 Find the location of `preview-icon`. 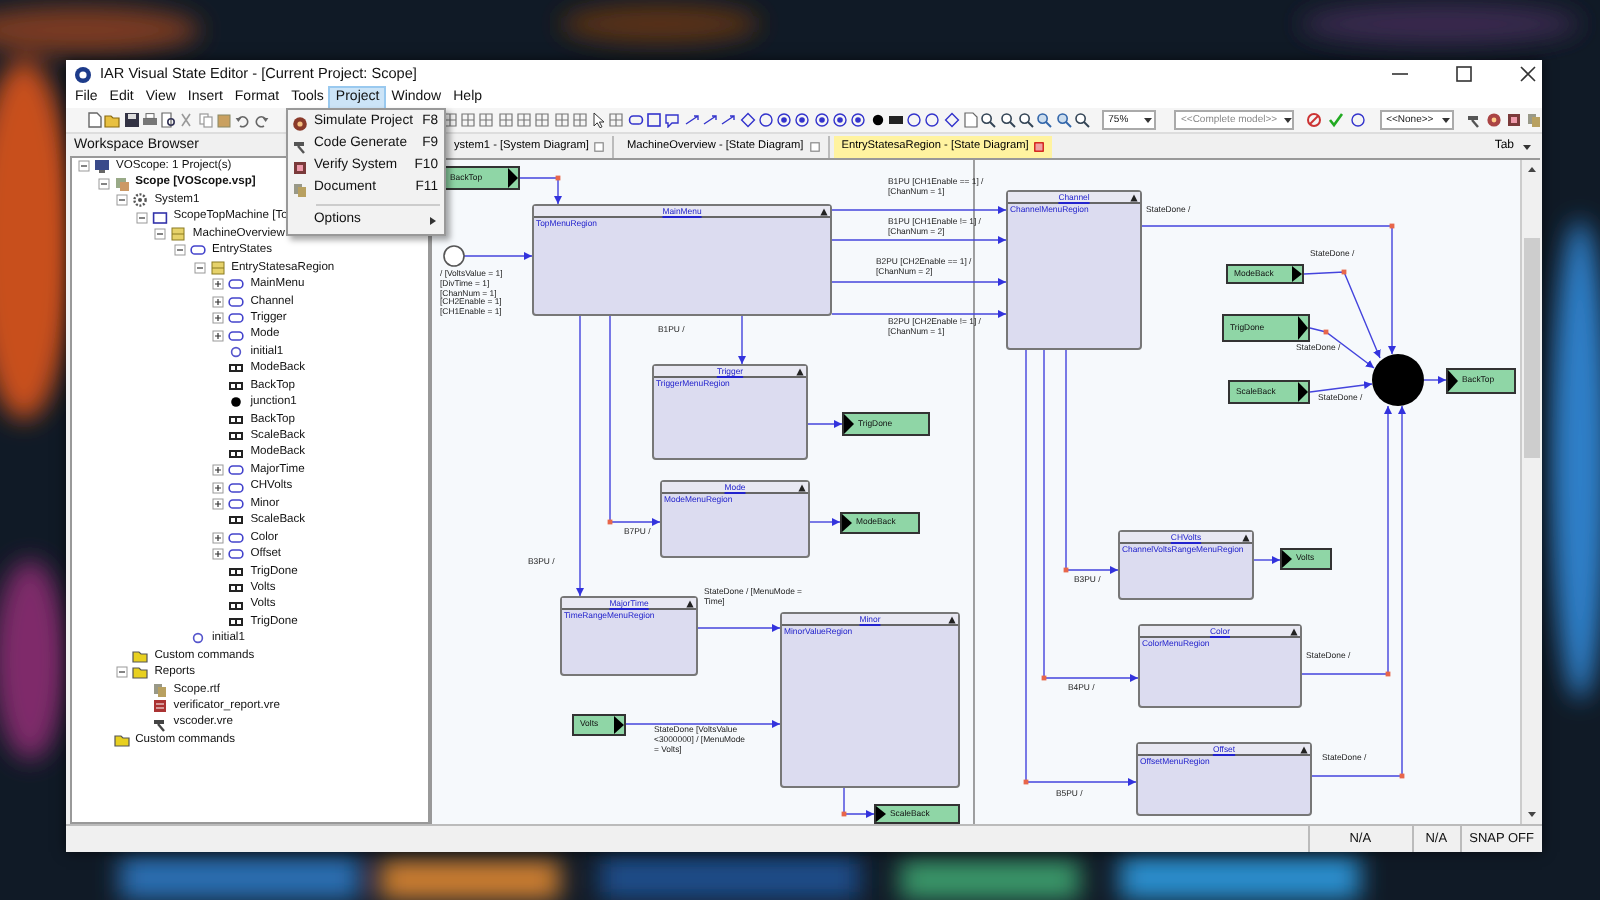

preview-icon is located at coordinates (168, 120).